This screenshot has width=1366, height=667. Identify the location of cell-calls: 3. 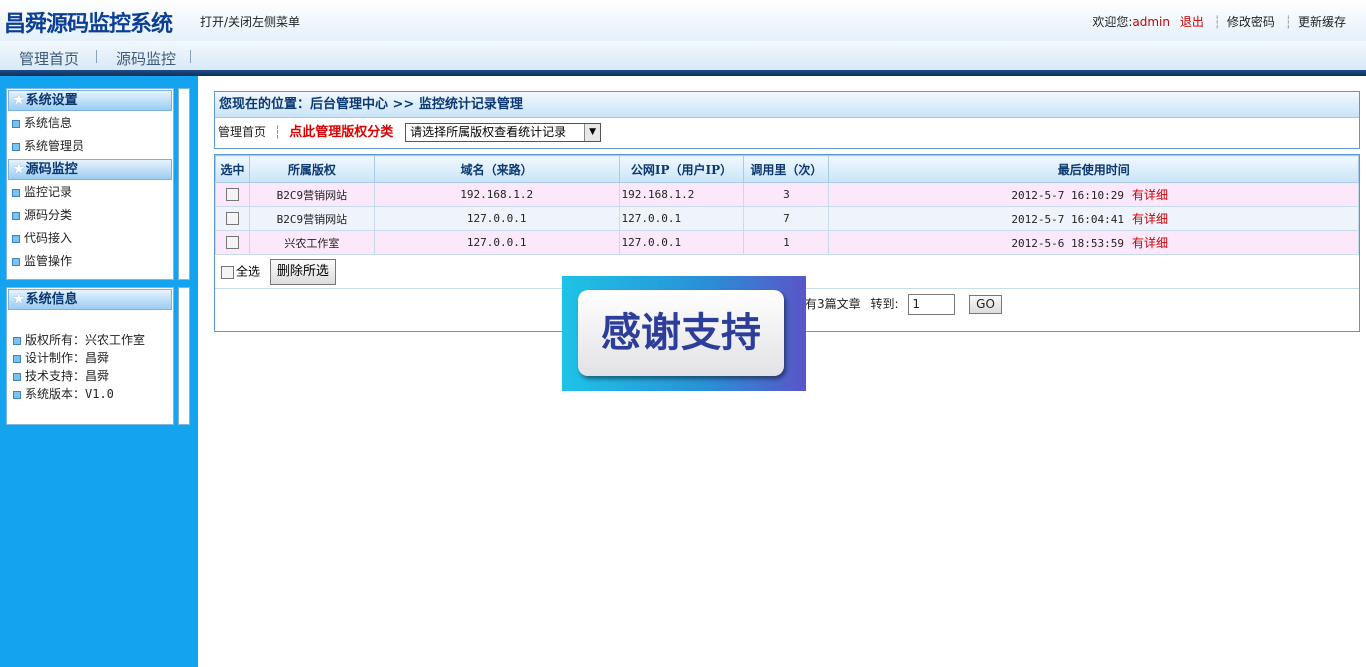
(786, 194).